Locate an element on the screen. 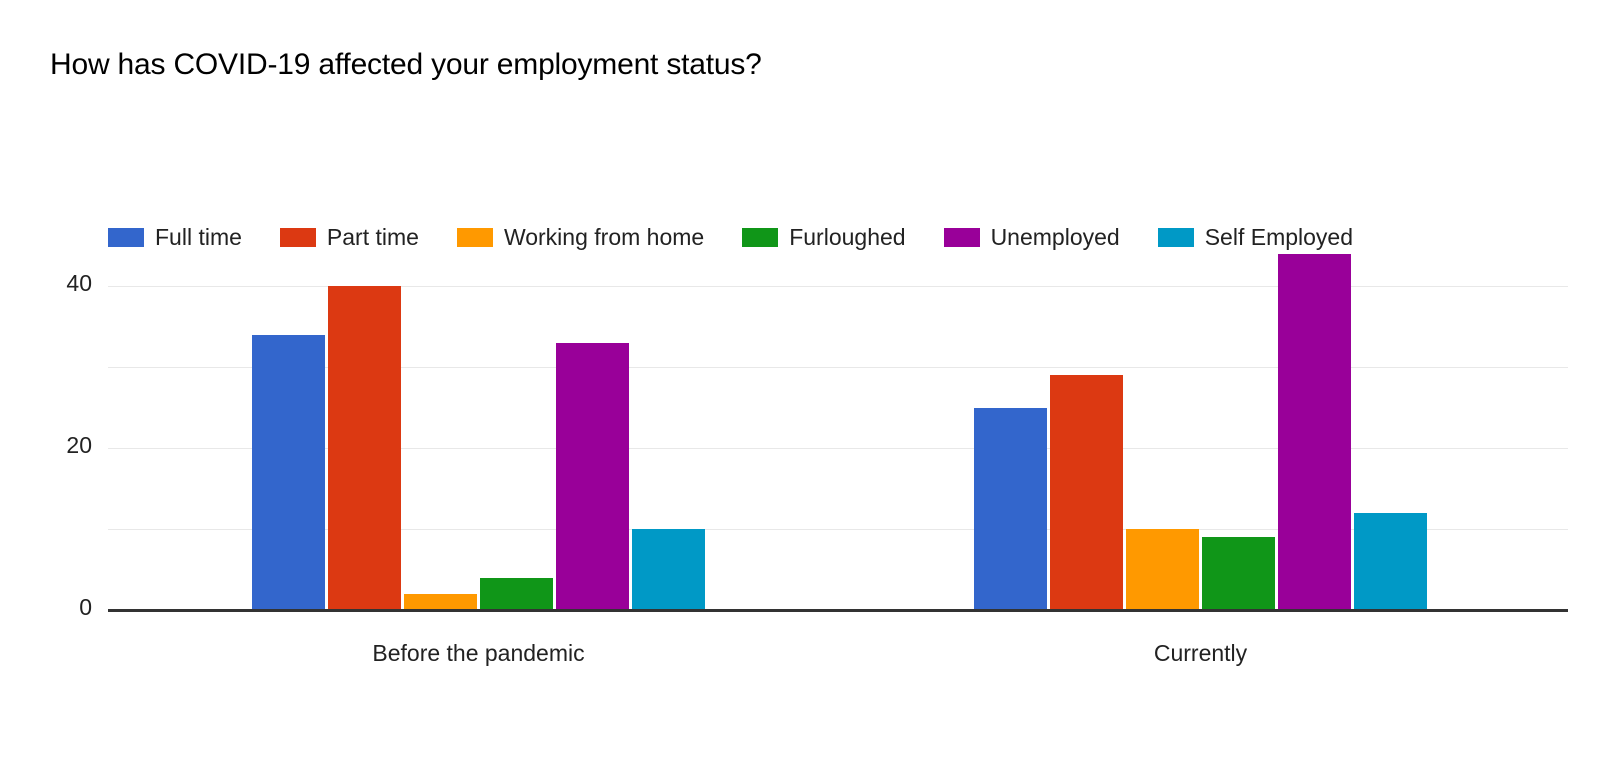 Image resolution: width=1600 pixels, height=783 pixels. x-axis-category-label: Currently is located at coordinates (1200, 653).